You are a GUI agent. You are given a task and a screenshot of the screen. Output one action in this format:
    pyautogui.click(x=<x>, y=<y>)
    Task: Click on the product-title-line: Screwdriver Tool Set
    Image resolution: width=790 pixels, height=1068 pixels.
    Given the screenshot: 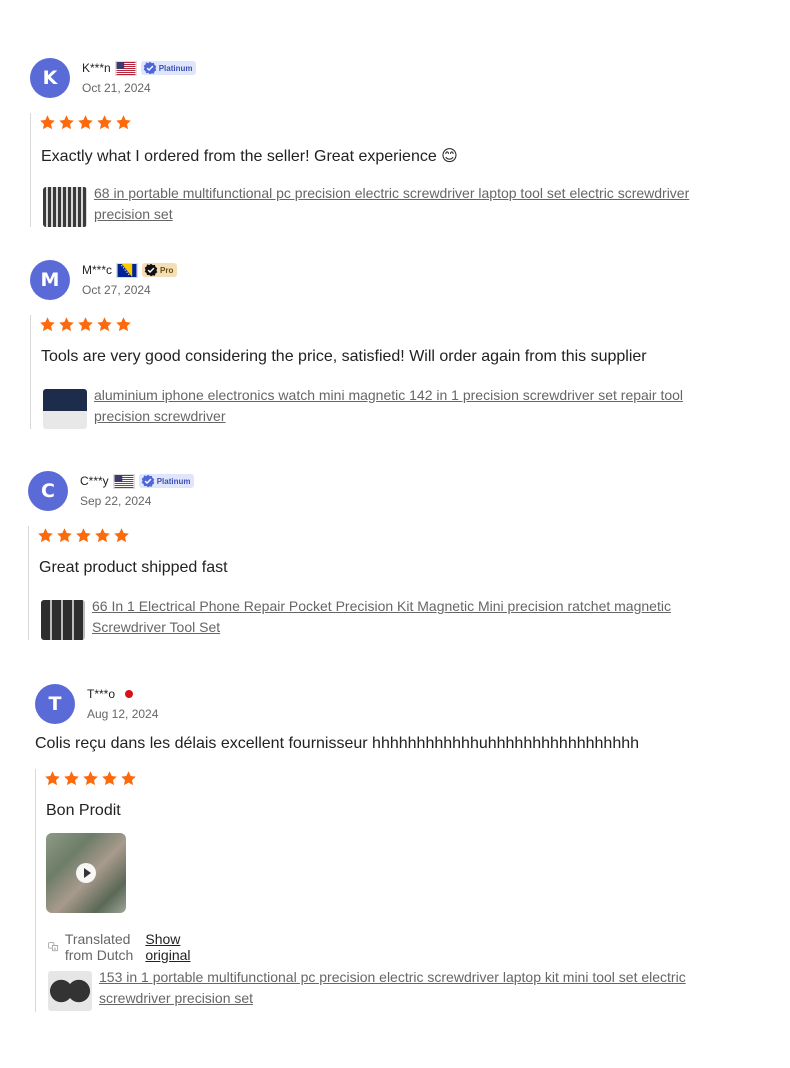 What is the action you would take?
    pyautogui.click(x=156, y=627)
    